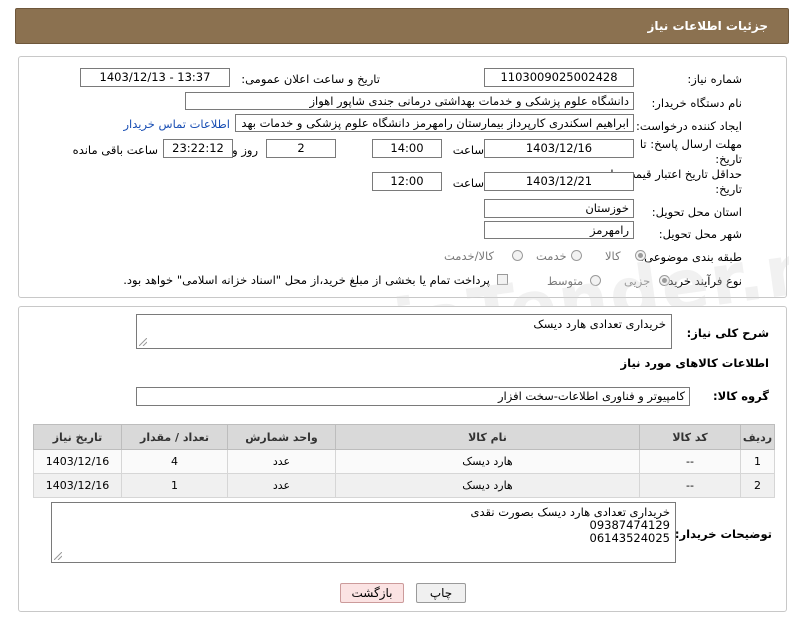 The image size is (789, 620). Describe the element at coordinates (559, 230) in the screenshot. I see `city-field: رامهرمز` at that location.